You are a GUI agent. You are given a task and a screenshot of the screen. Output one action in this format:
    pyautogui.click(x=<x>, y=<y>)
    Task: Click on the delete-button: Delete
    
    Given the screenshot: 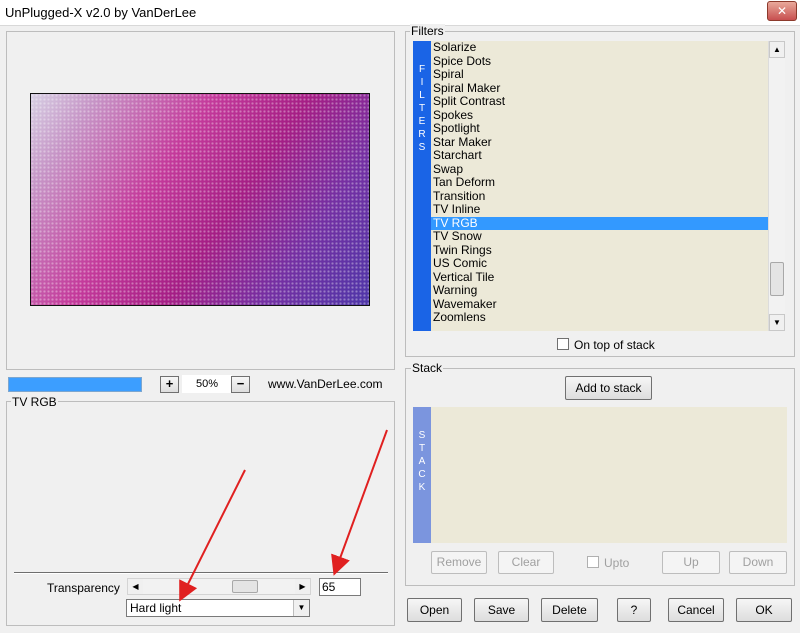 What is the action you would take?
    pyautogui.click(x=569, y=610)
    